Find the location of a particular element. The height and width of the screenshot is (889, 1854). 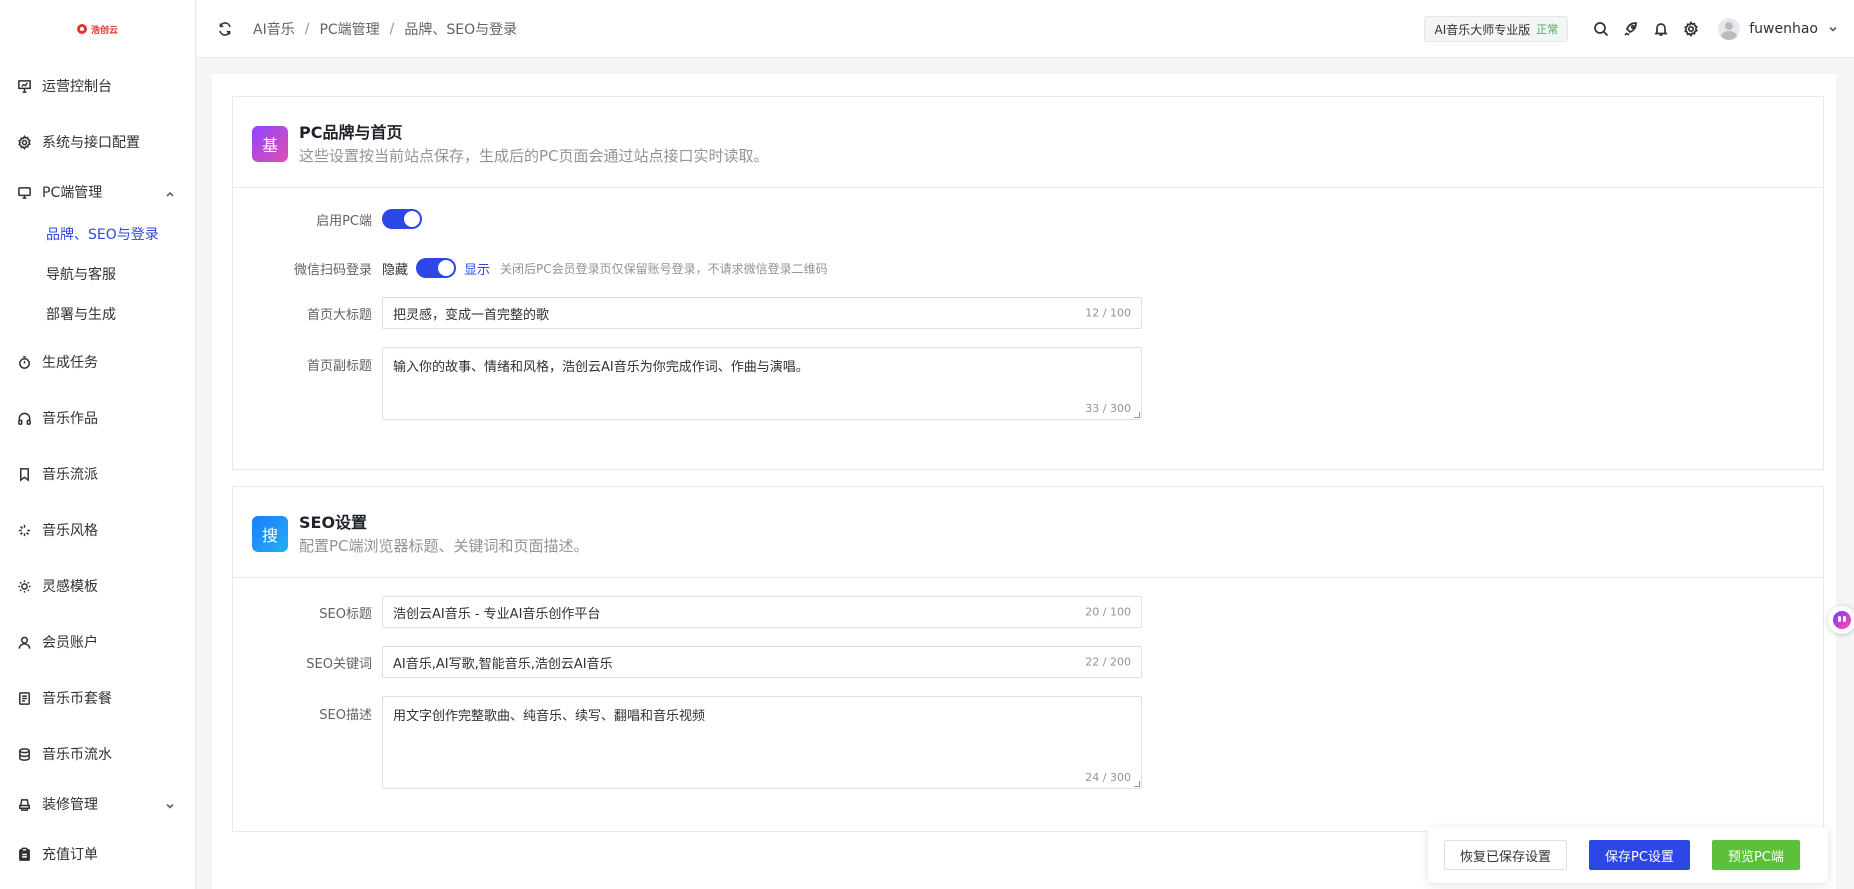

seo-description-textarea: 用文字创作完整歌曲、纯音乐、续写、翻唱和音乐视频 24 / 300 is located at coordinates (762, 742).